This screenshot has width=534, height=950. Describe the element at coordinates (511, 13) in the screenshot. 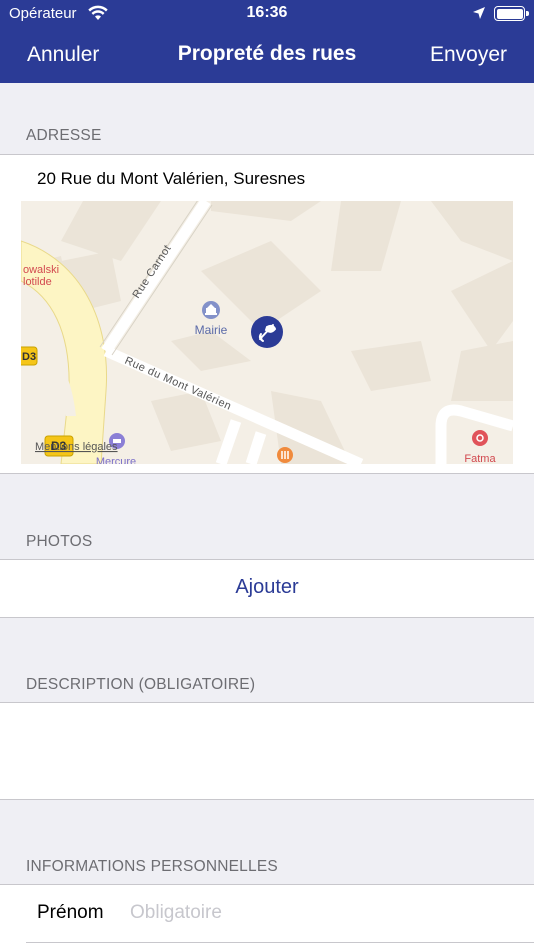

I see `battery-icon` at that location.